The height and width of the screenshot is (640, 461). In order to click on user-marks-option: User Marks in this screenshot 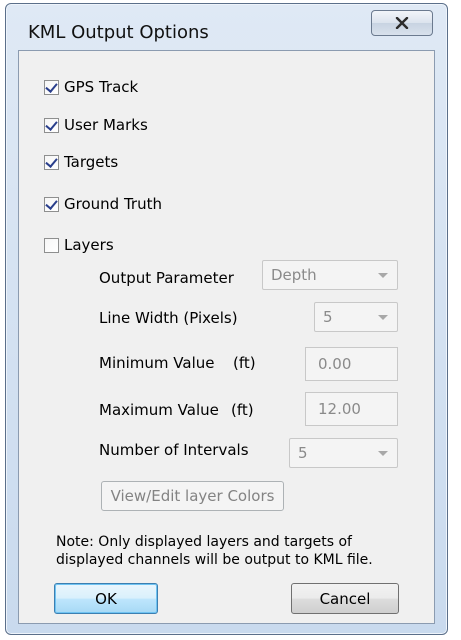, I will do `click(96, 125)`.